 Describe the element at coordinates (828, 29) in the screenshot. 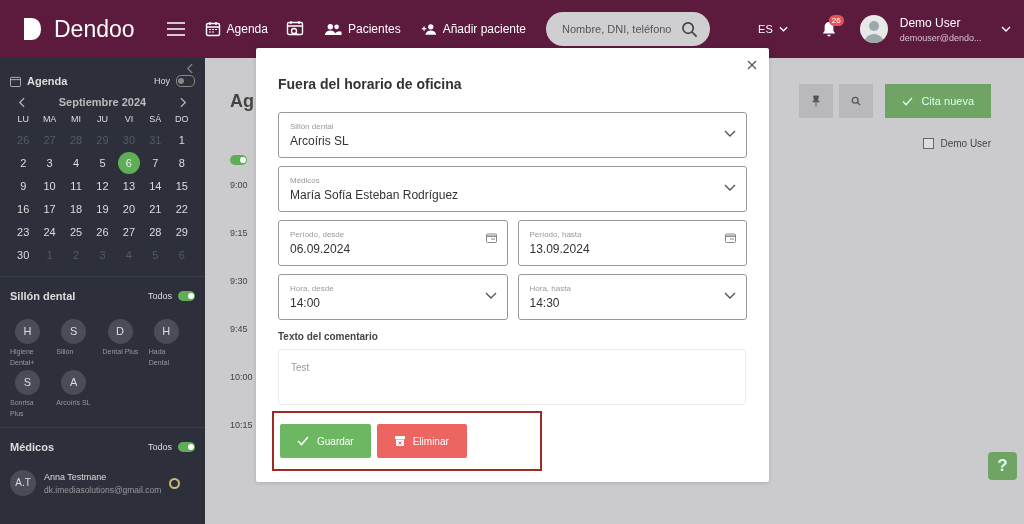

I see `bell-icon` at that location.